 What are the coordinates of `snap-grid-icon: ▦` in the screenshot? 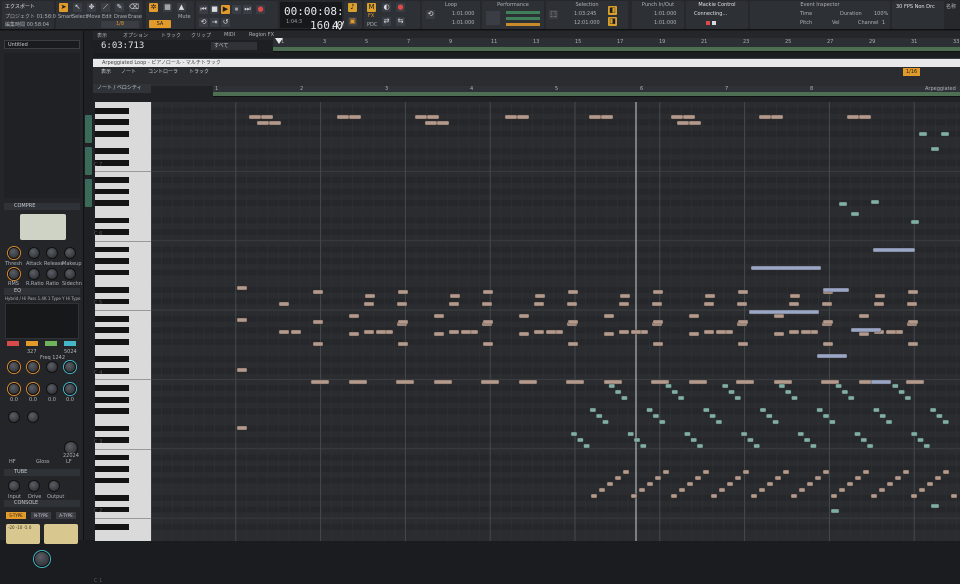 It's located at (167, 7).